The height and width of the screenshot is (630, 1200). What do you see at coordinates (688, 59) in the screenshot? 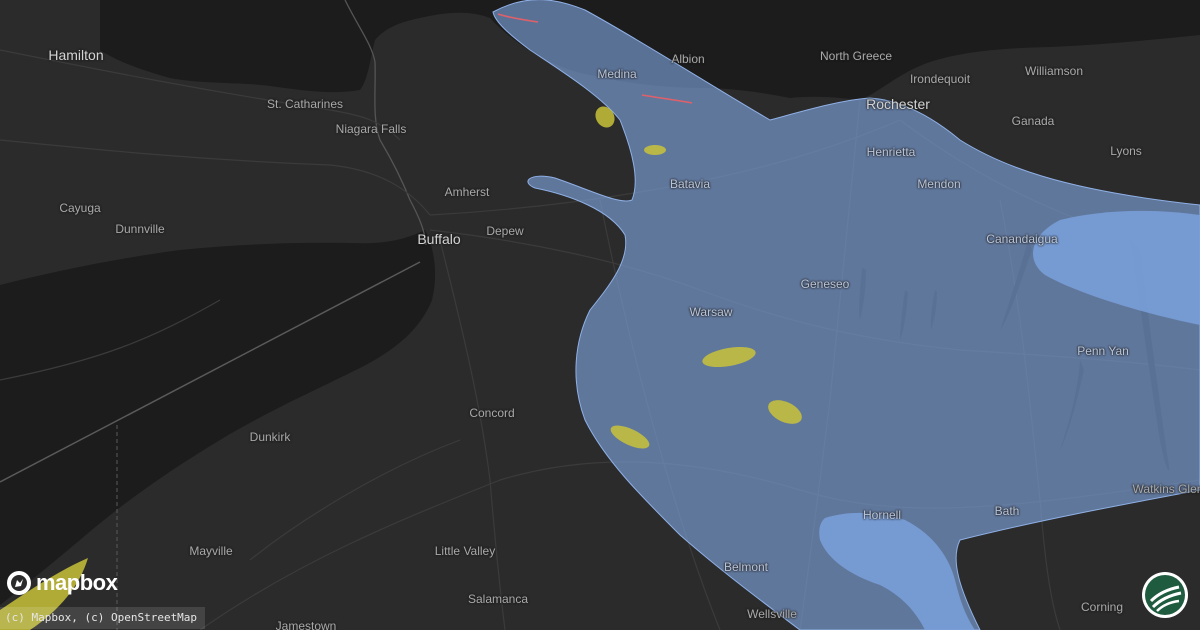
I see `place-label-albion: Albion` at bounding box center [688, 59].